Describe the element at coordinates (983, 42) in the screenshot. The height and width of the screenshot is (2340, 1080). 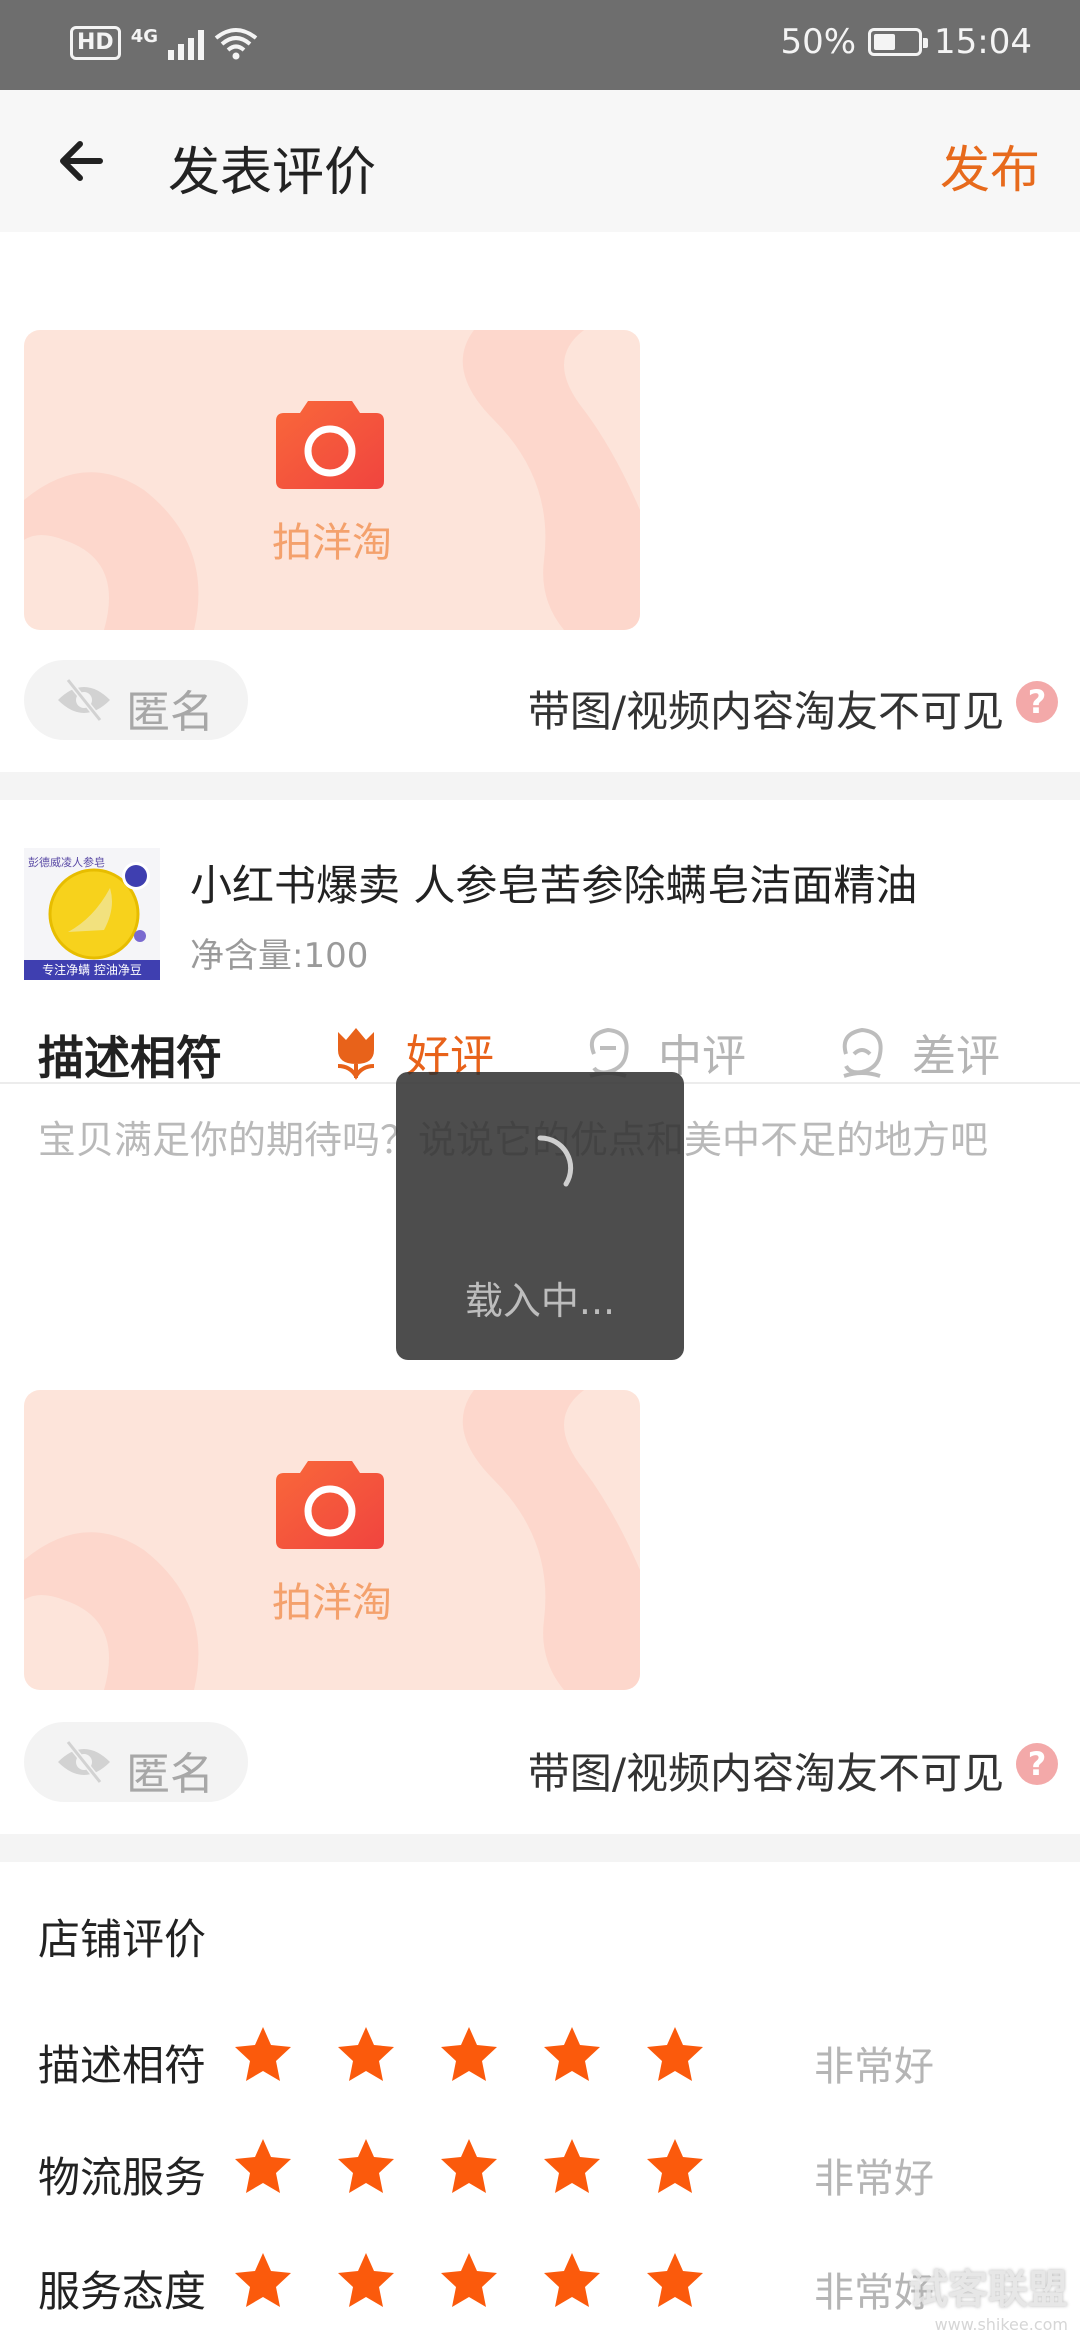
I see `clock: 15:04` at that location.